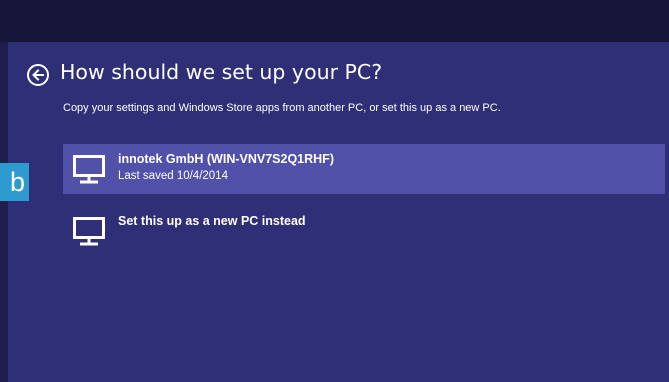  I want to click on back-arrow-icon, so click(38, 75).